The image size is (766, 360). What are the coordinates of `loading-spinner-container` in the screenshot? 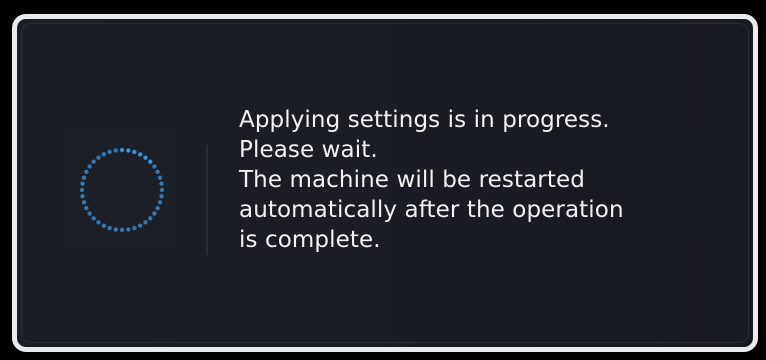 It's located at (121, 188).